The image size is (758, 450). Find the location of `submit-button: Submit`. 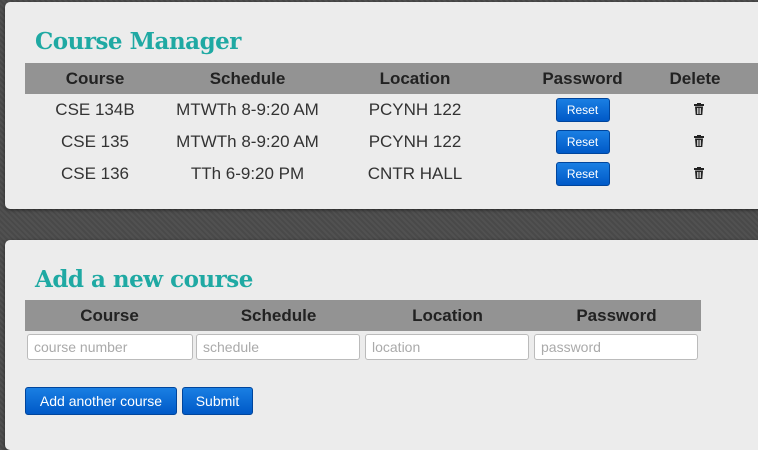

submit-button: Submit is located at coordinates (217, 401).